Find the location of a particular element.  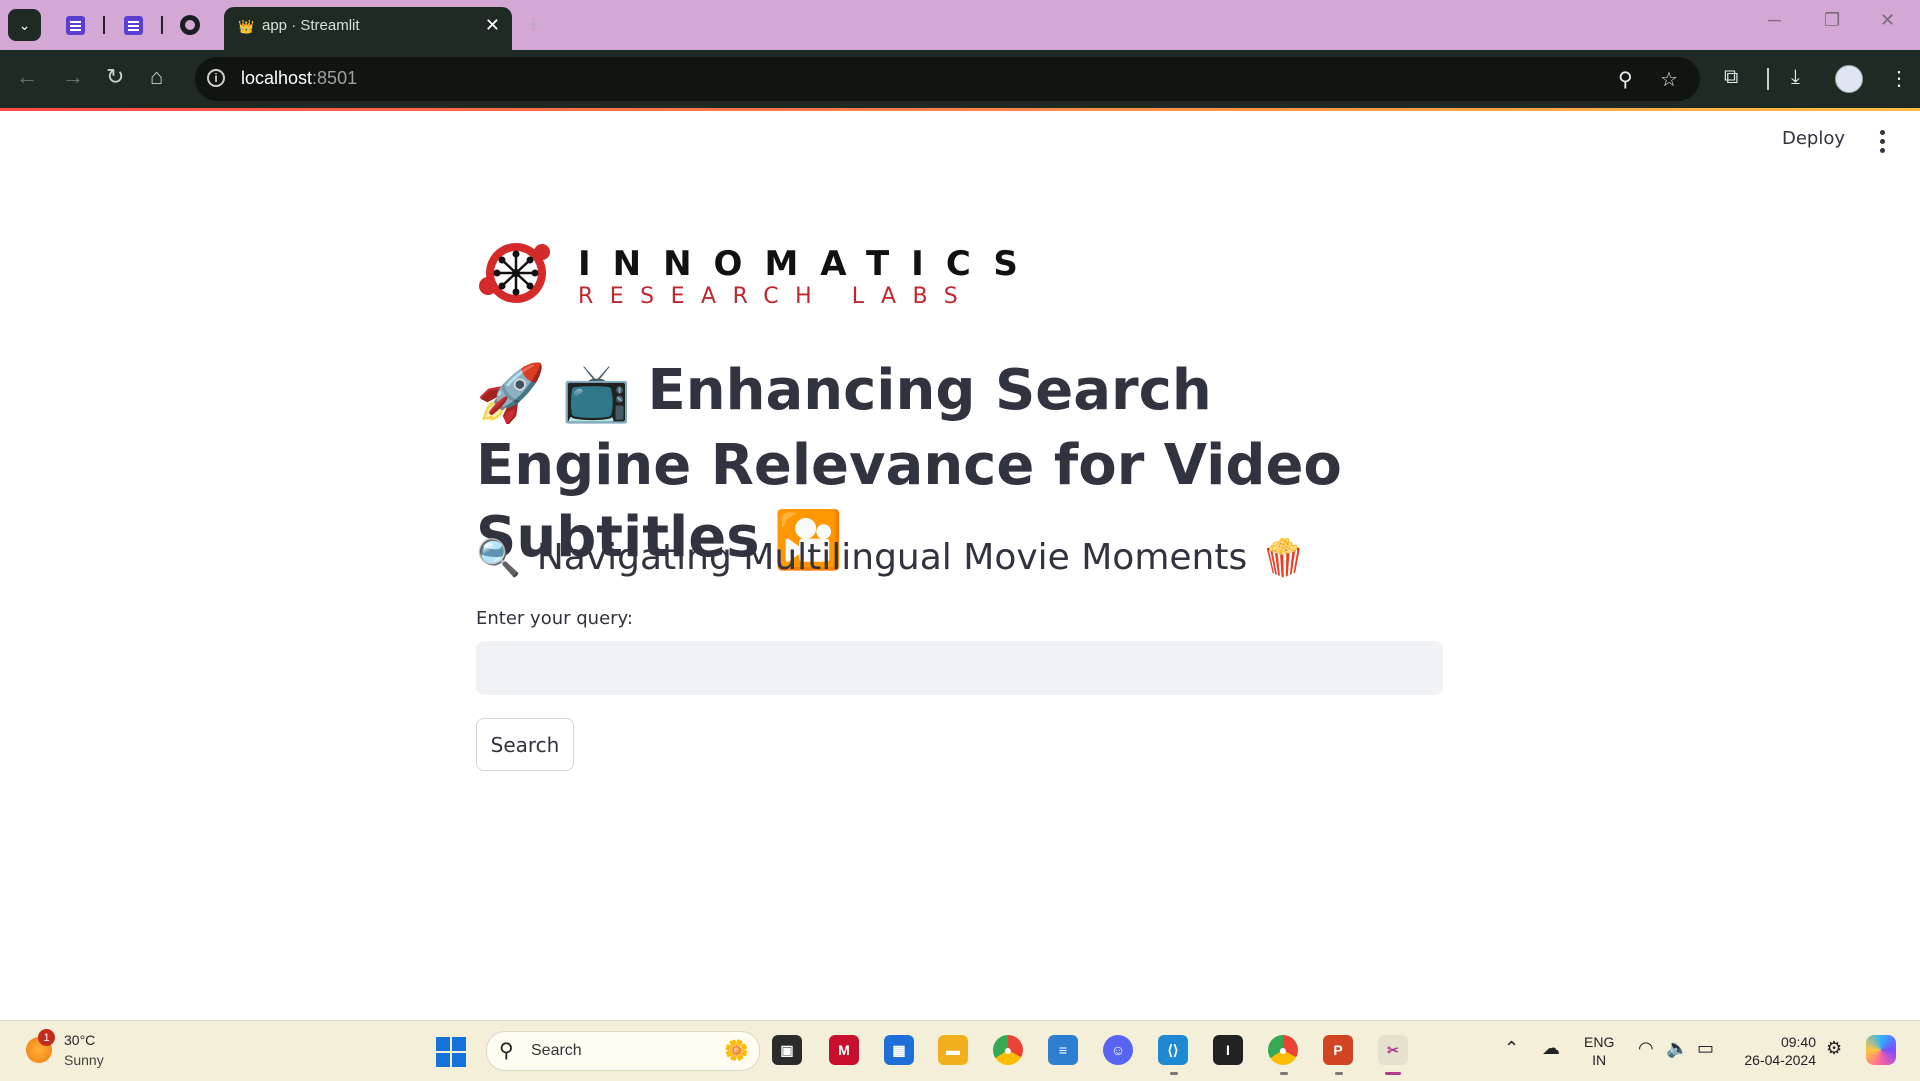

site-info-icon: i is located at coordinates (216, 78).